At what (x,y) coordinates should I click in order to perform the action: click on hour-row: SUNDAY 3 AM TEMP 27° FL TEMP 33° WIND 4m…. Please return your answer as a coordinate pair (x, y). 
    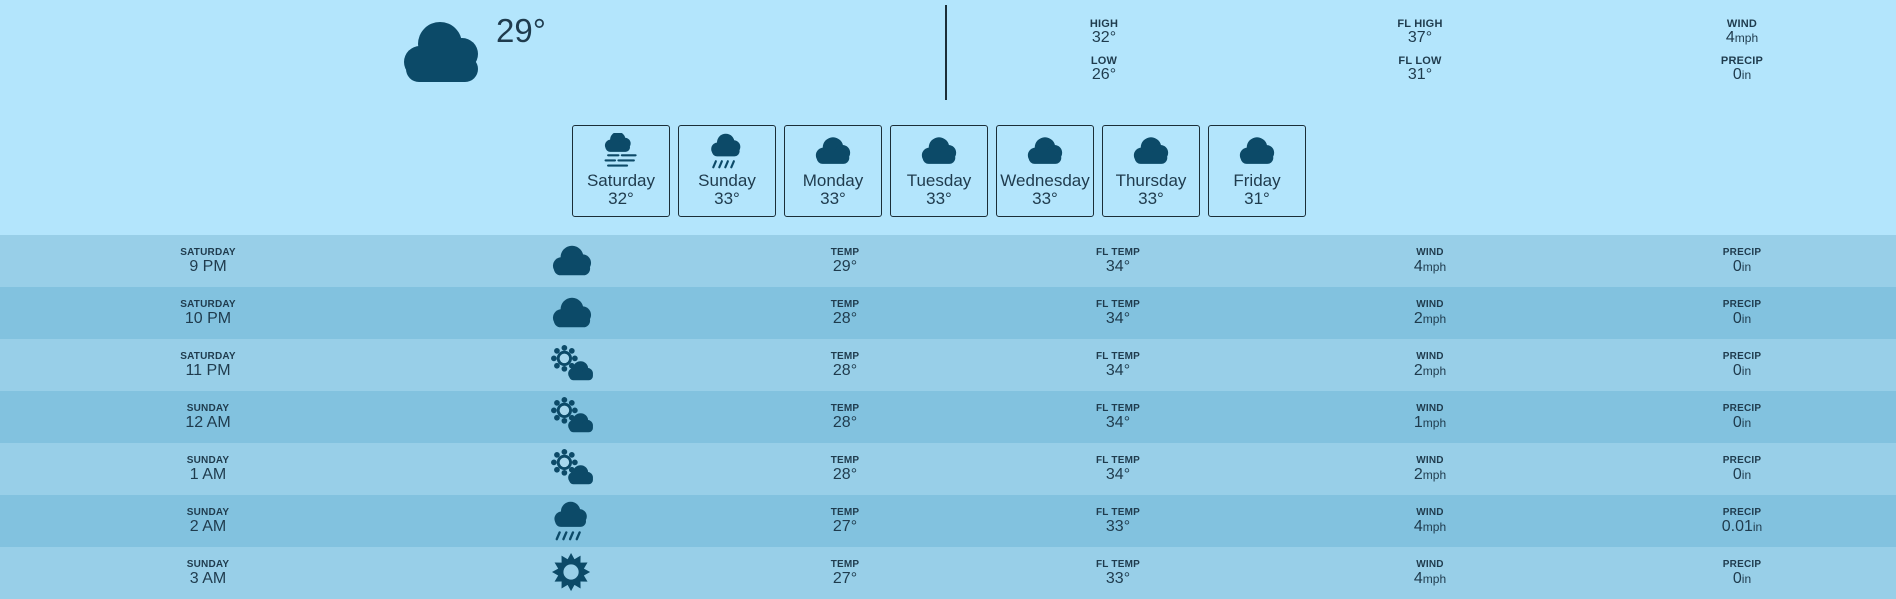
    Looking at the image, I should click on (948, 573).